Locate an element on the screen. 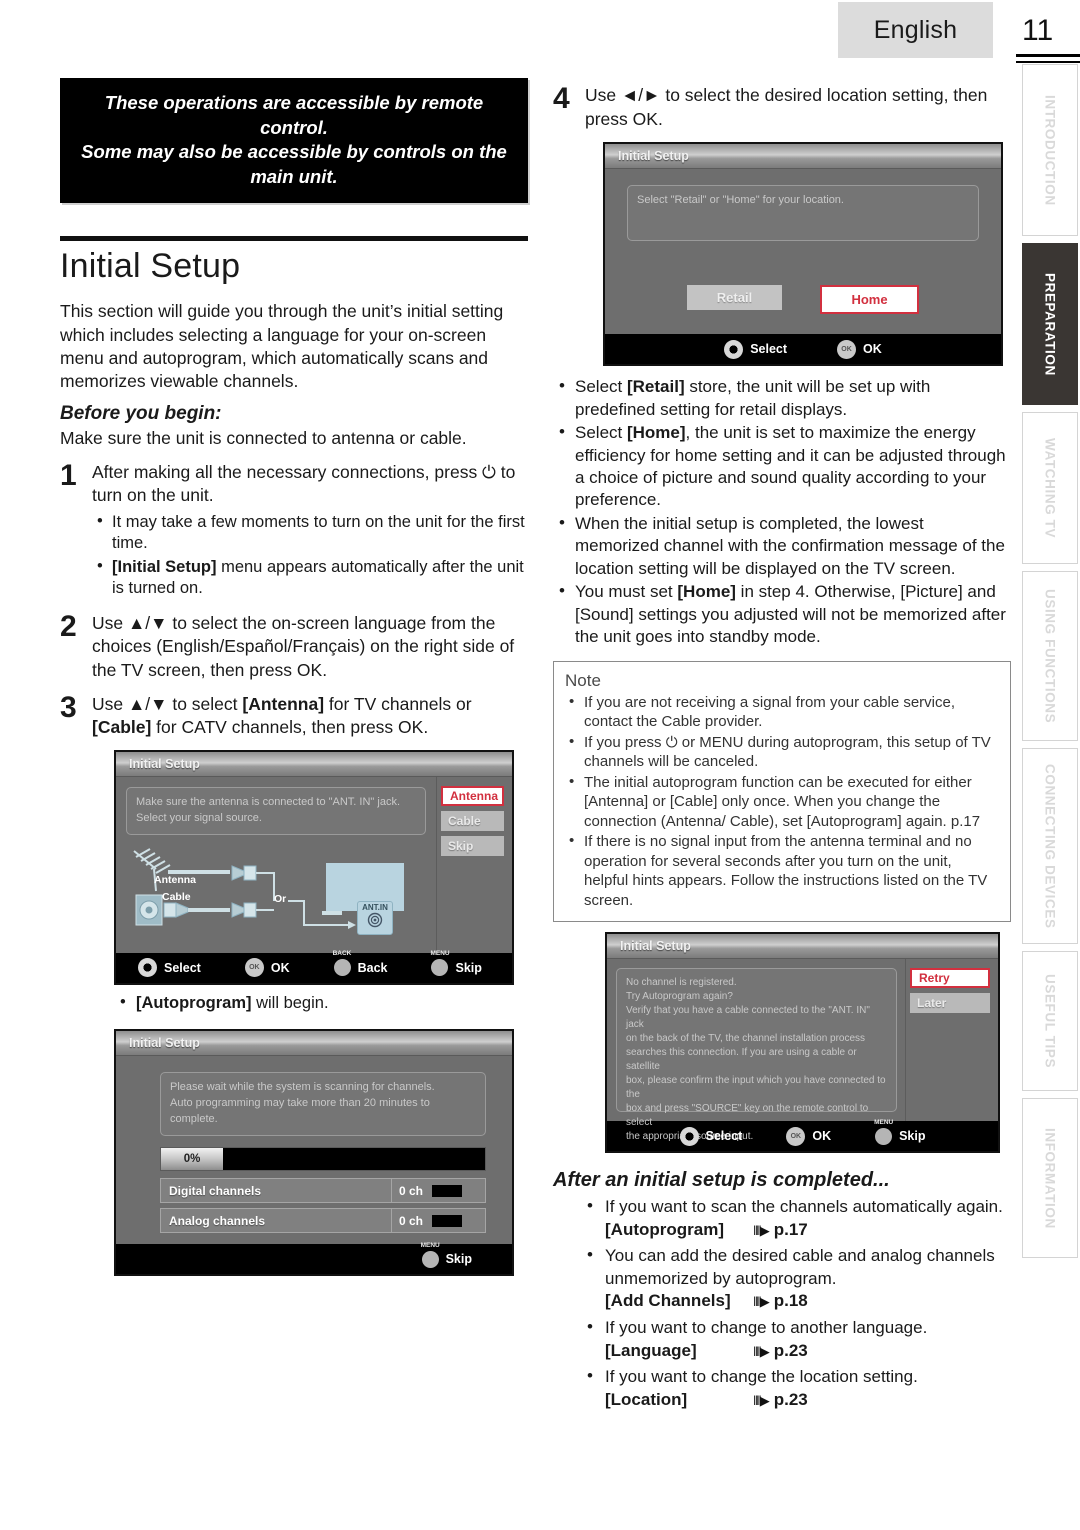 Image resolution: width=1080 pixels, height=1530 pixels. section-tab-information: INFORMATION is located at coordinates (1050, 1178).